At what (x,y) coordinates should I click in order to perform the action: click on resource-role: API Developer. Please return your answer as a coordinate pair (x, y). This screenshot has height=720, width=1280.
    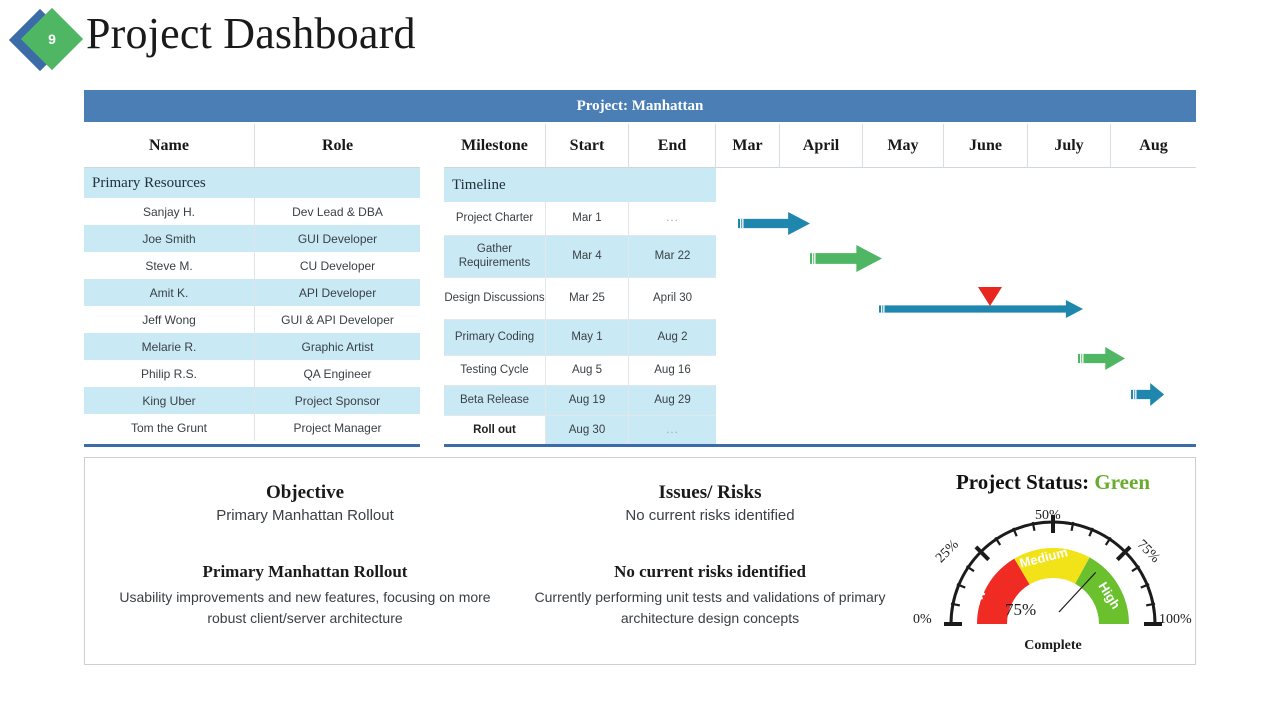
    Looking at the image, I should click on (337, 292).